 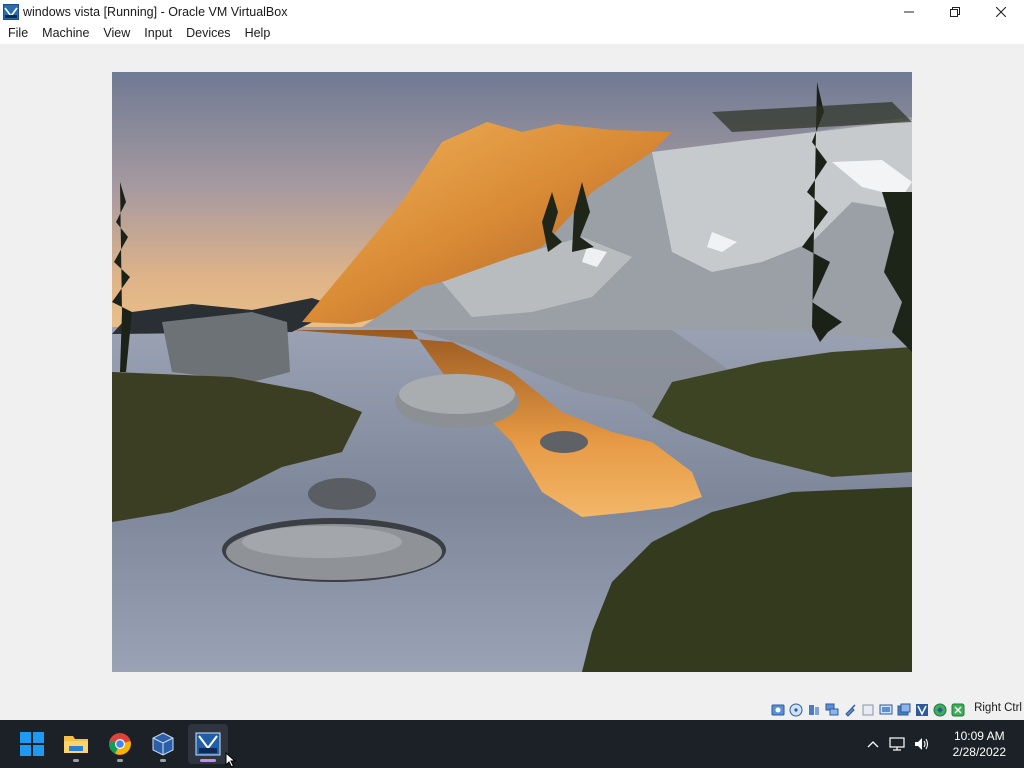 What do you see at coordinates (979, 752) in the screenshot?
I see `clock-date: 2/28/2022` at bounding box center [979, 752].